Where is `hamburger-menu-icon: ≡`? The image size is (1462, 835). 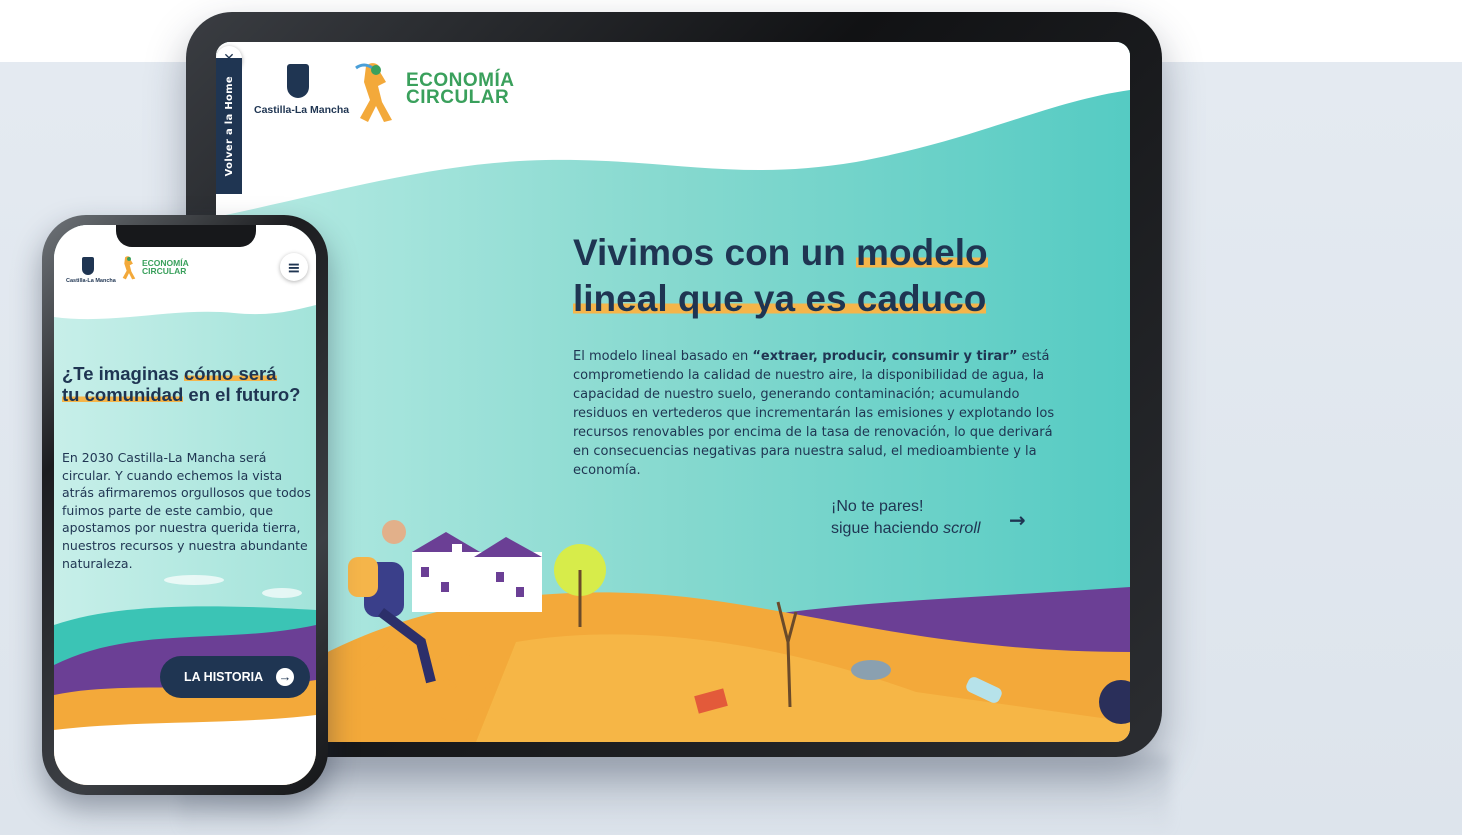 hamburger-menu-icon: ≡ is located at coordinates (294, 267).